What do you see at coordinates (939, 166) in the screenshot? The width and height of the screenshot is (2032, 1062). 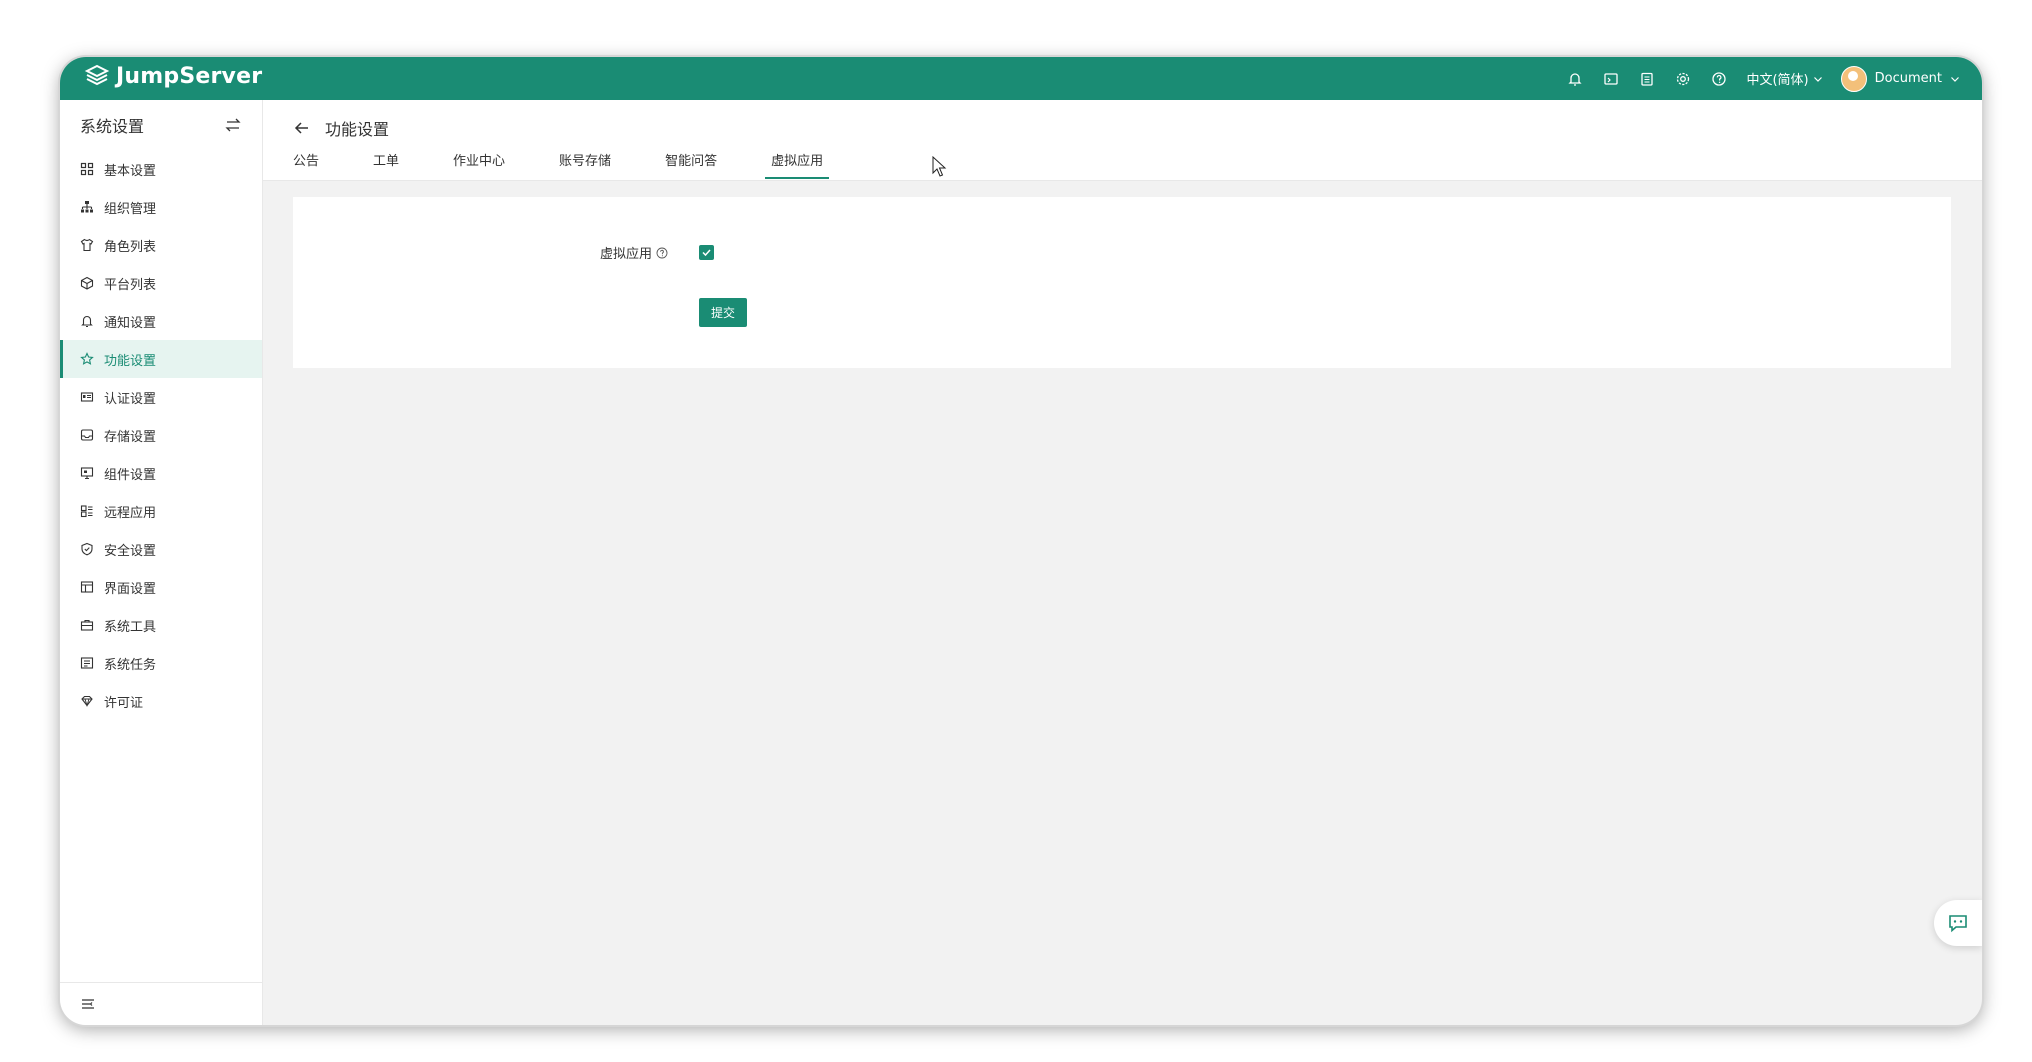 I see `mouse-cursor-icon` at bounding box center [939, 166].